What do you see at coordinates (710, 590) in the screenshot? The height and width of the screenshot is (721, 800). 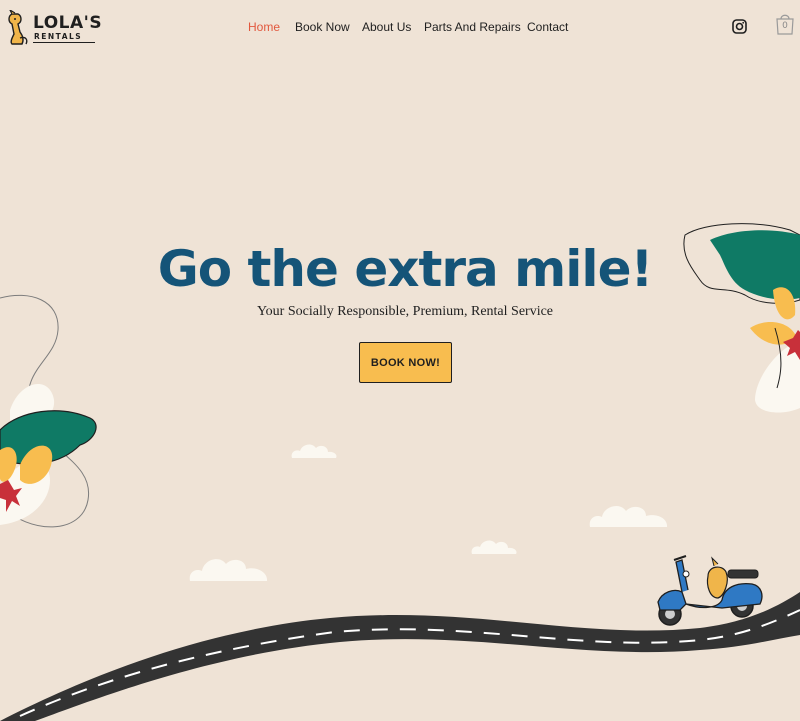 I see `scooter-illustration` at bounding box center [710, 590].